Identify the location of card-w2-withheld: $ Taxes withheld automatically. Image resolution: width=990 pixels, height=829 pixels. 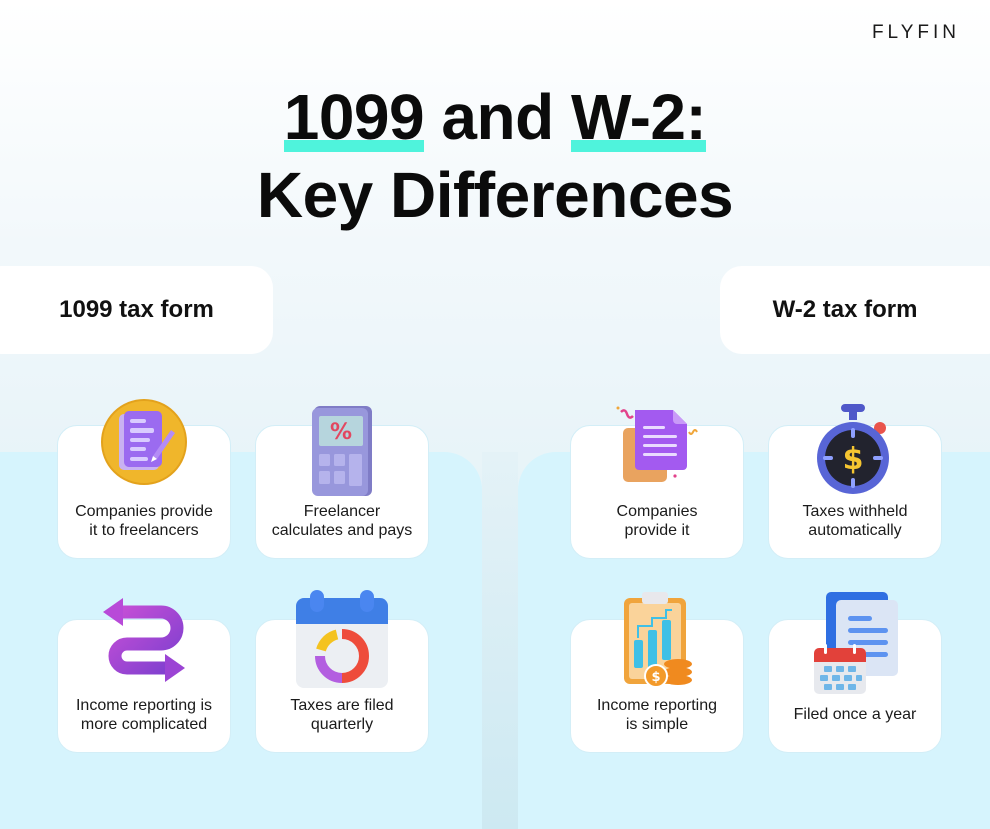
(855, 481).